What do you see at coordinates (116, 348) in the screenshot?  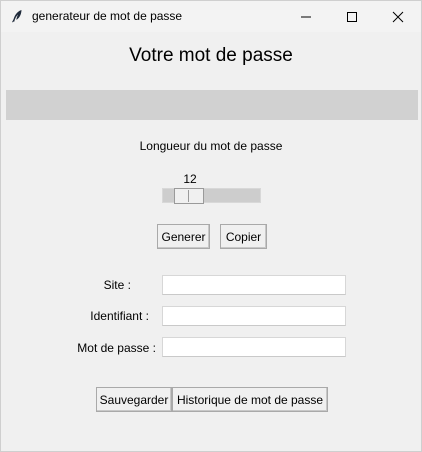 I see `password-label: Mot de passe :` at bounding box center [116, 348].